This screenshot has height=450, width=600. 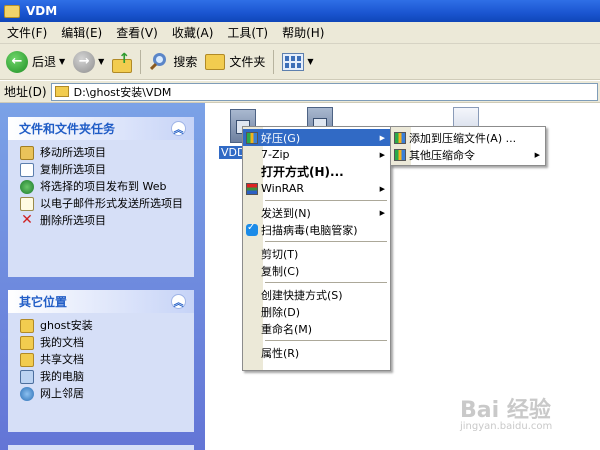 What do you see at coordinates (103, 394) in the screenshot?
I see `place-network: 网上邻居` at bounding box center [103, 394].